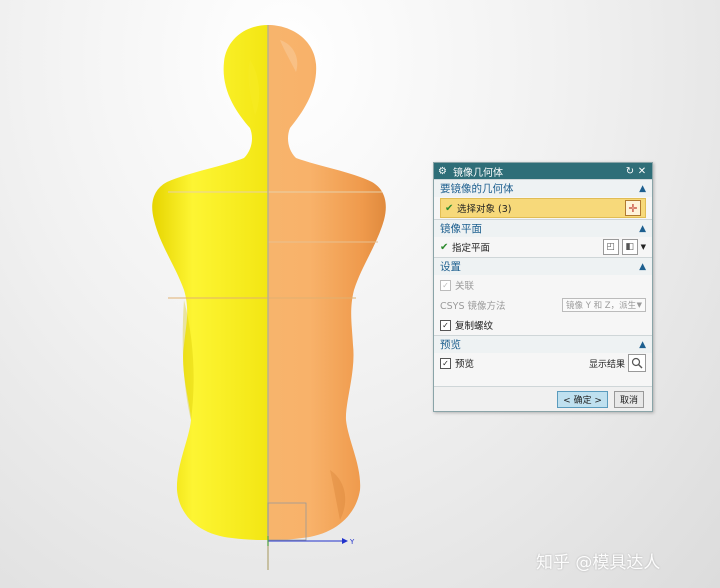 The image size is (720, 588). I want to click on dialog-title: 镜像几何体, so click(478, 173).